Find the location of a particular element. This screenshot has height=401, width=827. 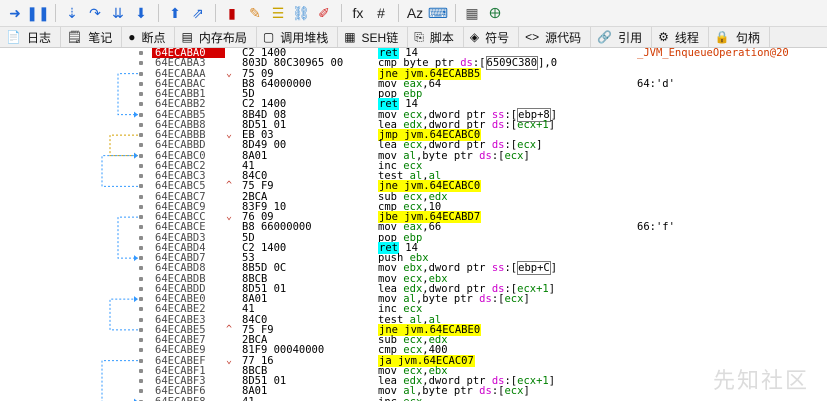

asm-token: ],0 is located at coordinates (548, 63).